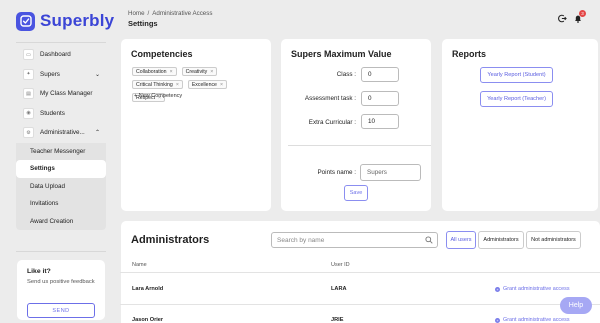 The height and width of the screenshot is (323, 600). I want to click on extra-curricular-label: Extra Curricular :, so click(332, 122).